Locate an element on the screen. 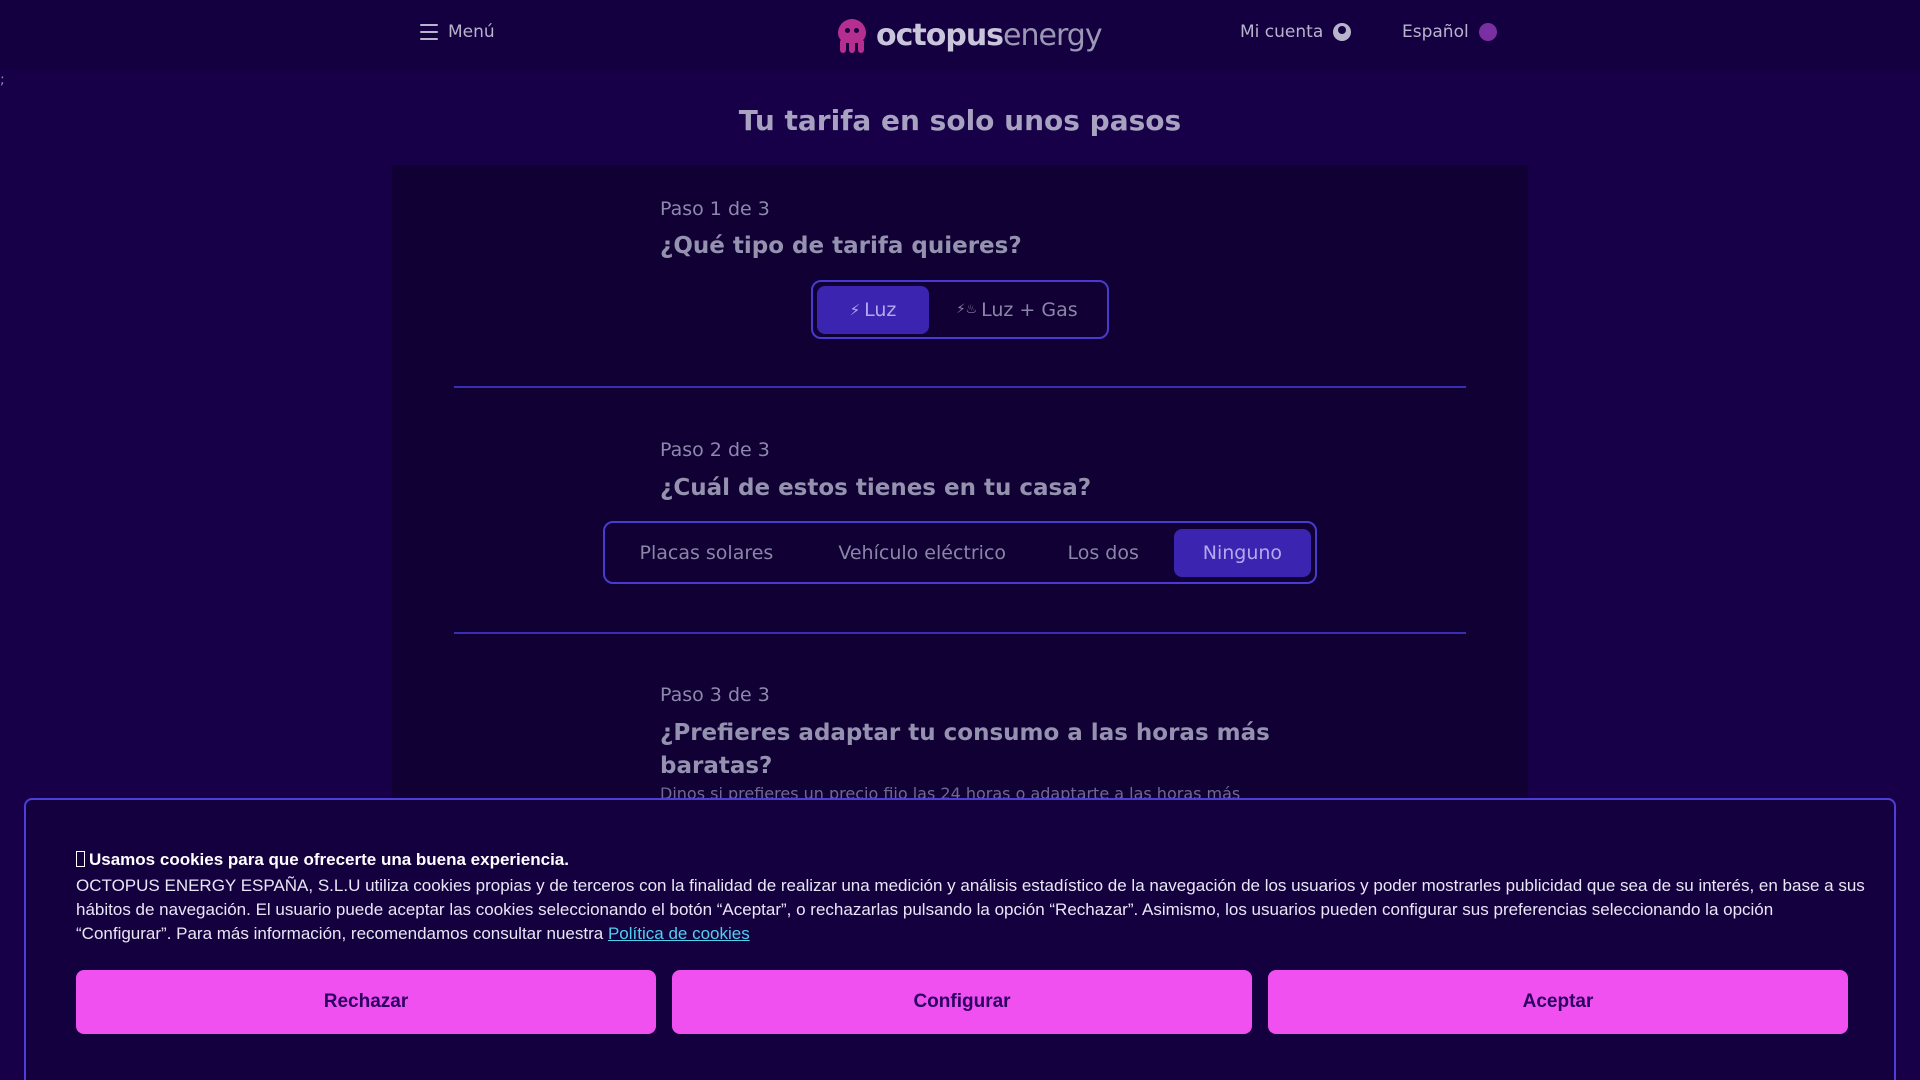  globe-icon is located at coordinates (1487, 32).